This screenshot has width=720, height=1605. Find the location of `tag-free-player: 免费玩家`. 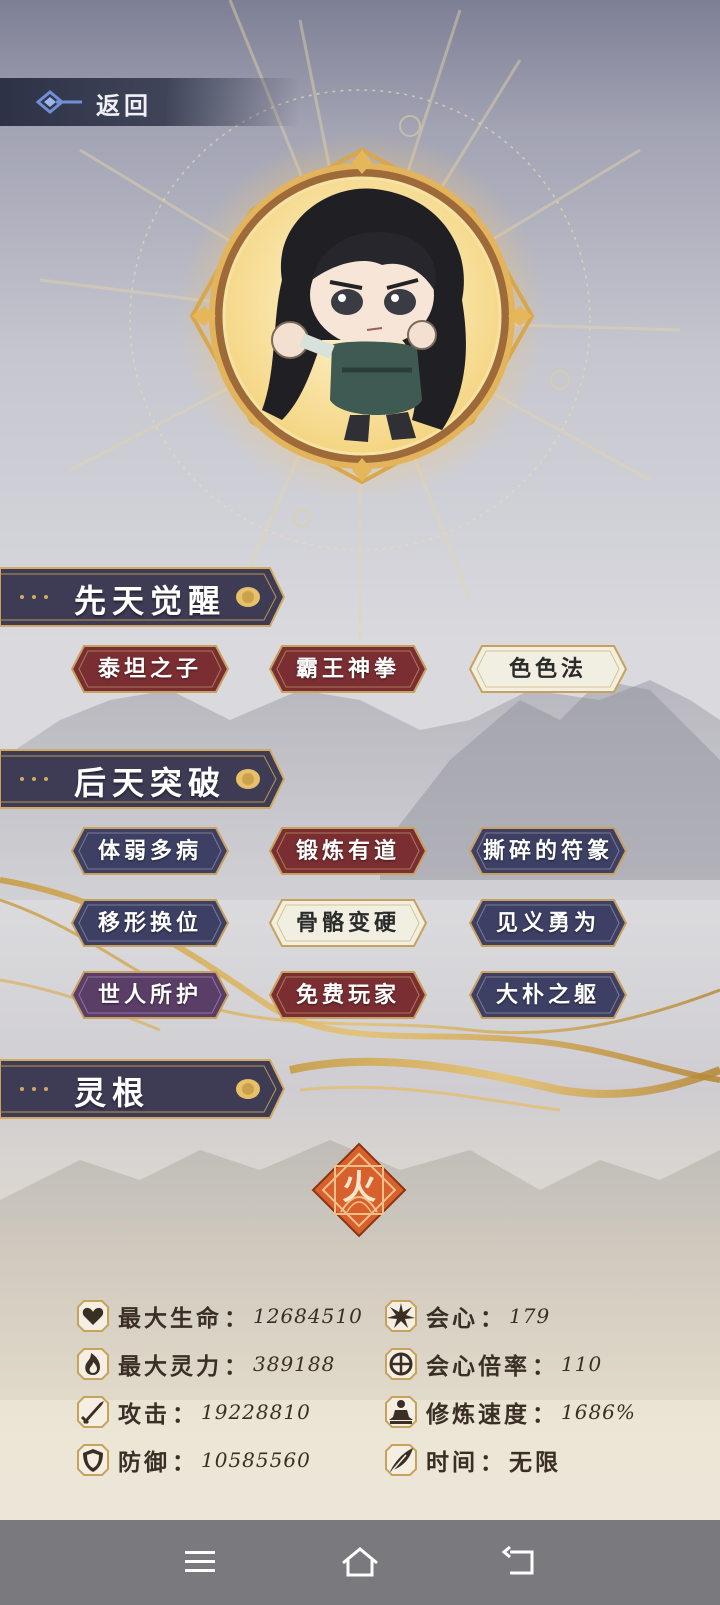

tag-free-player: 免费玩家 is located at coordinates (348, 995).